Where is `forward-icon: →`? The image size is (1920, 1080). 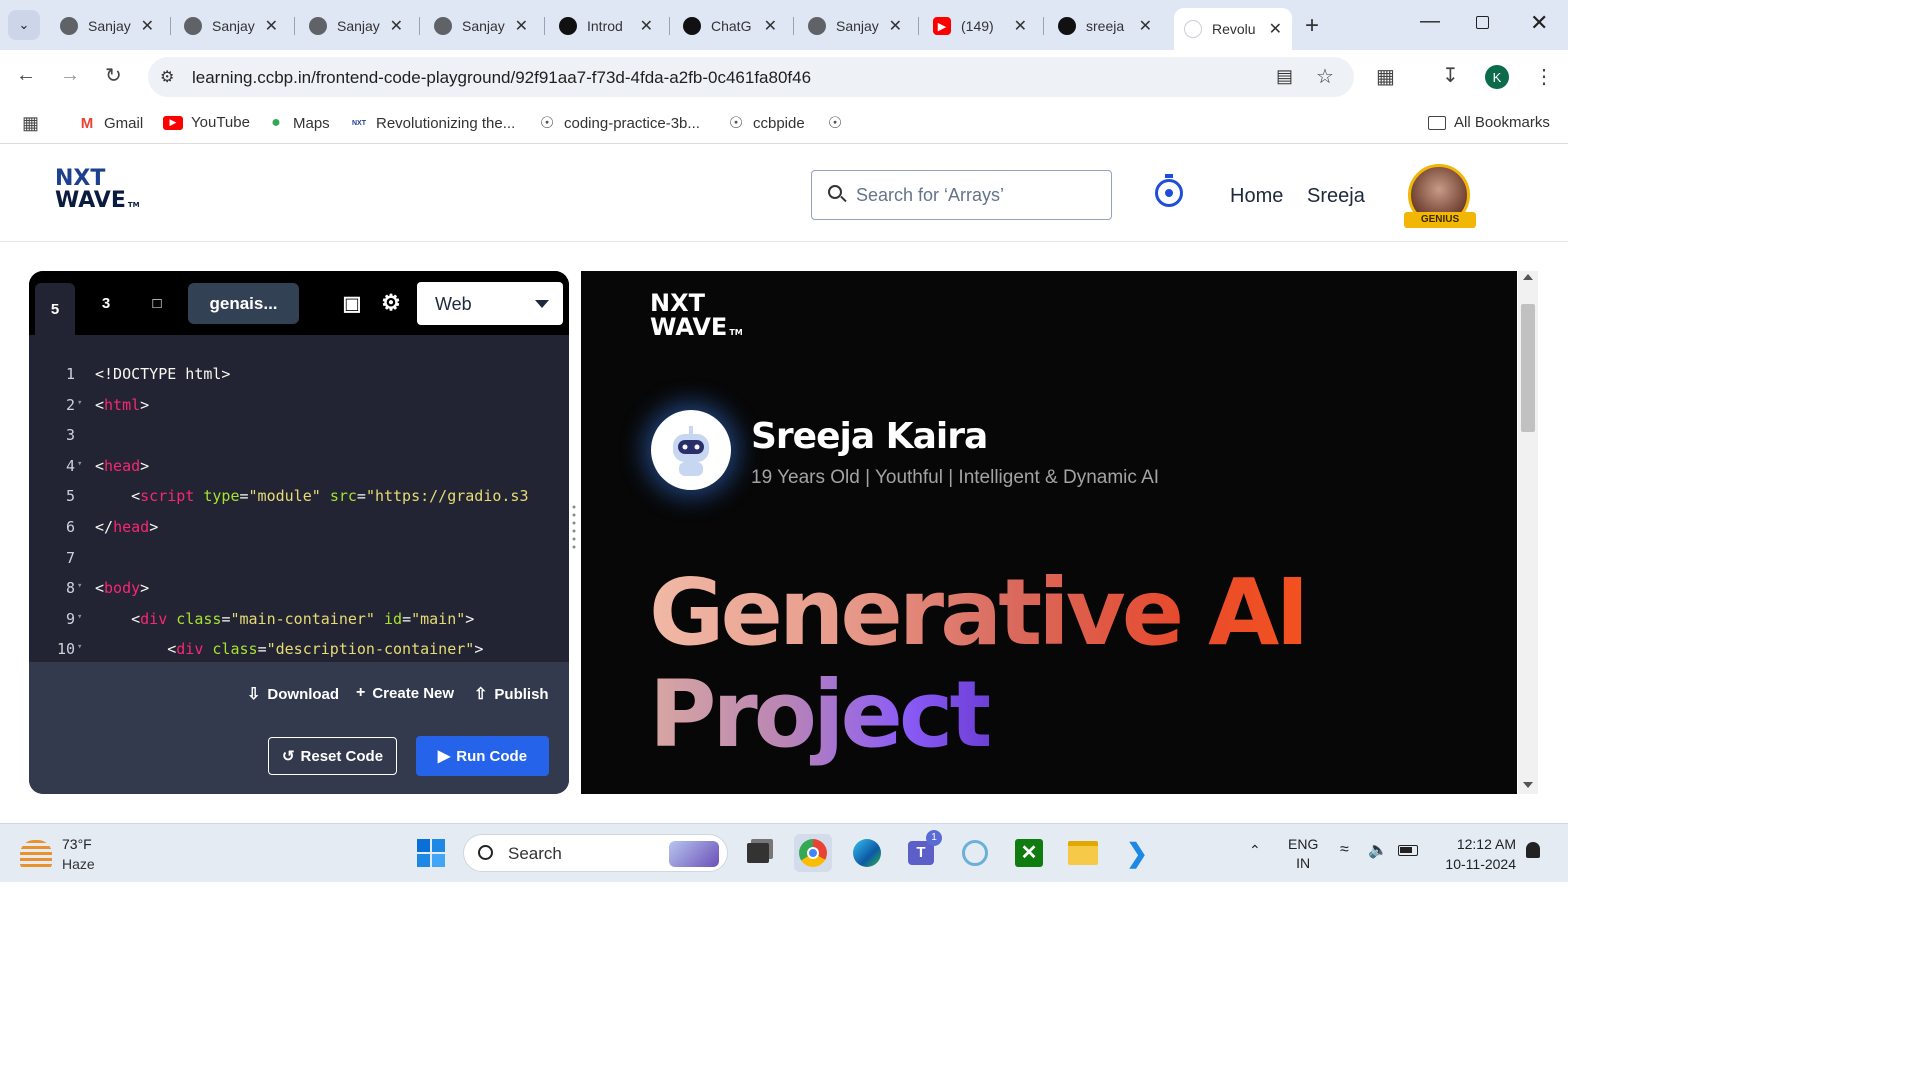 forward-icon: → is located at coordinates (70, 75).